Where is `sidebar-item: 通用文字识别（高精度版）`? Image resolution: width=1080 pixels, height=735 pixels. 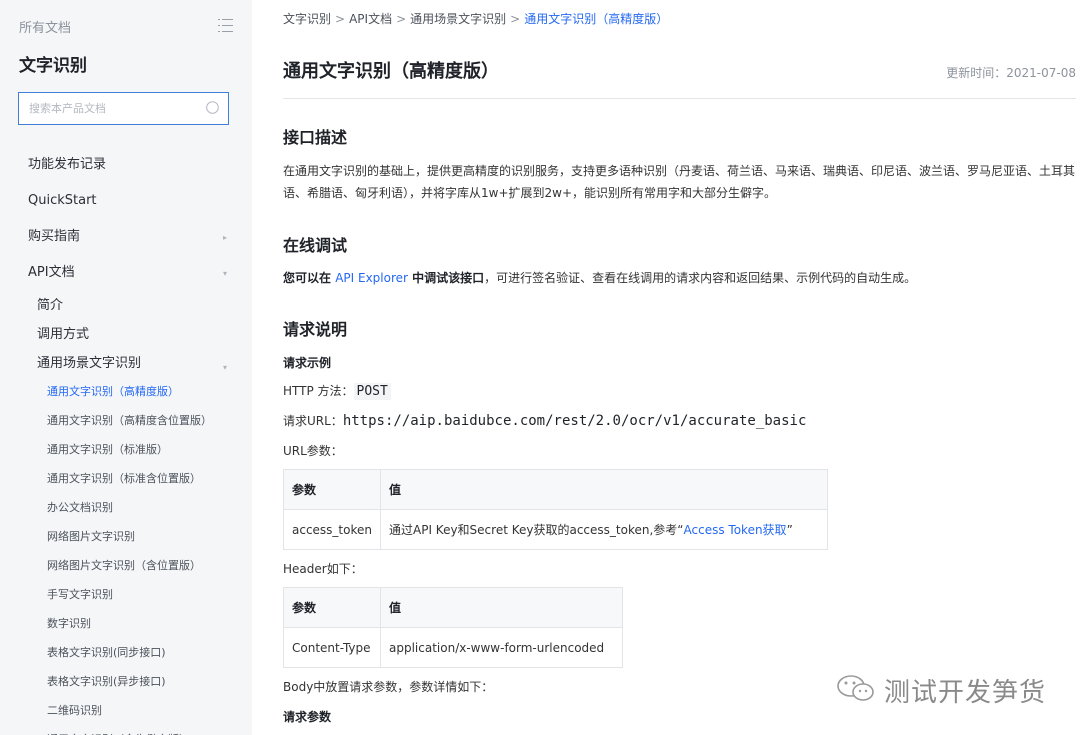 sidebar-item: 通用文字识别（高精度版） is located at coordinates (126, 395).